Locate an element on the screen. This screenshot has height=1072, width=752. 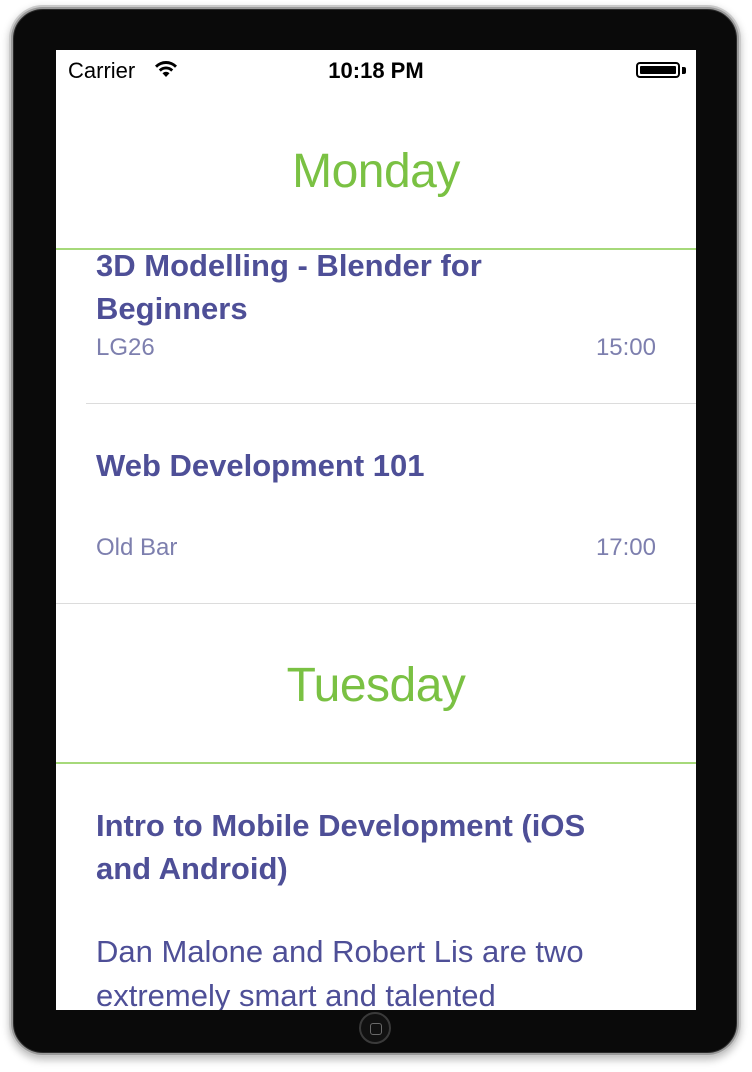
home-square-icon is located at coordinates (376, 1029).